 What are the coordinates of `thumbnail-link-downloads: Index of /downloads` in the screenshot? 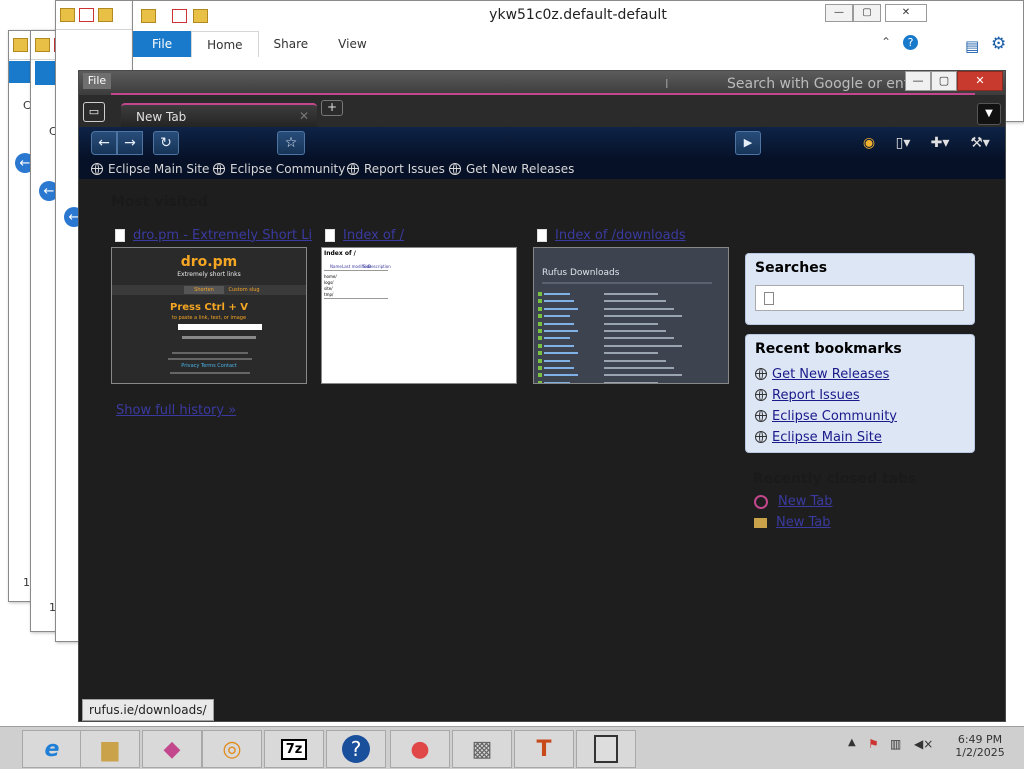 It's located at (611, 235).